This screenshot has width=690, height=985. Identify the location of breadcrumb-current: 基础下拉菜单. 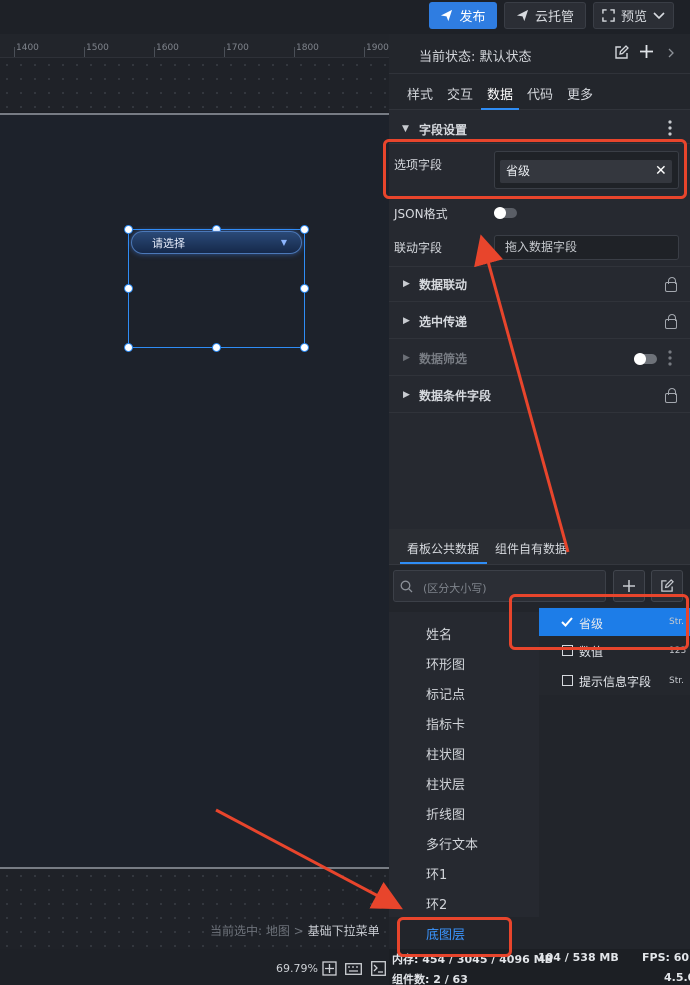
(343, 931).